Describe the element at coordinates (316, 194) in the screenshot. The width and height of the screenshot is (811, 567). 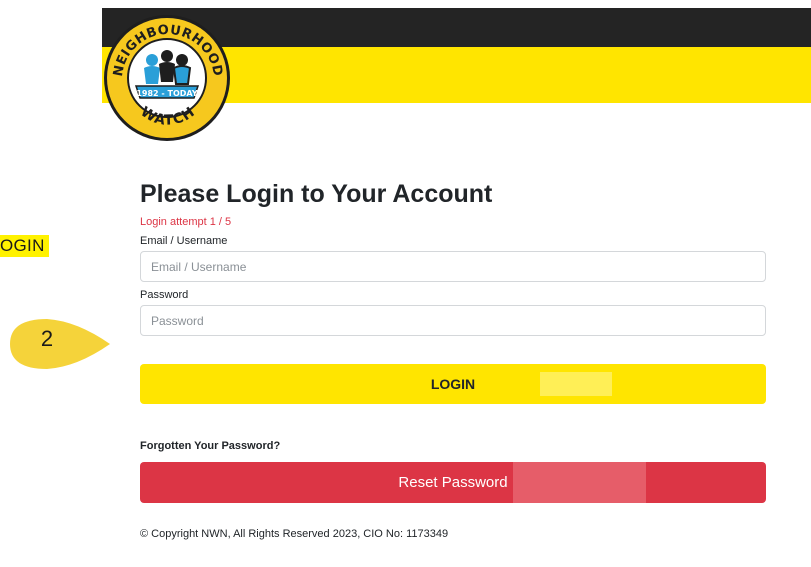
I see `page-title: Please Login to Your Account` at that location.